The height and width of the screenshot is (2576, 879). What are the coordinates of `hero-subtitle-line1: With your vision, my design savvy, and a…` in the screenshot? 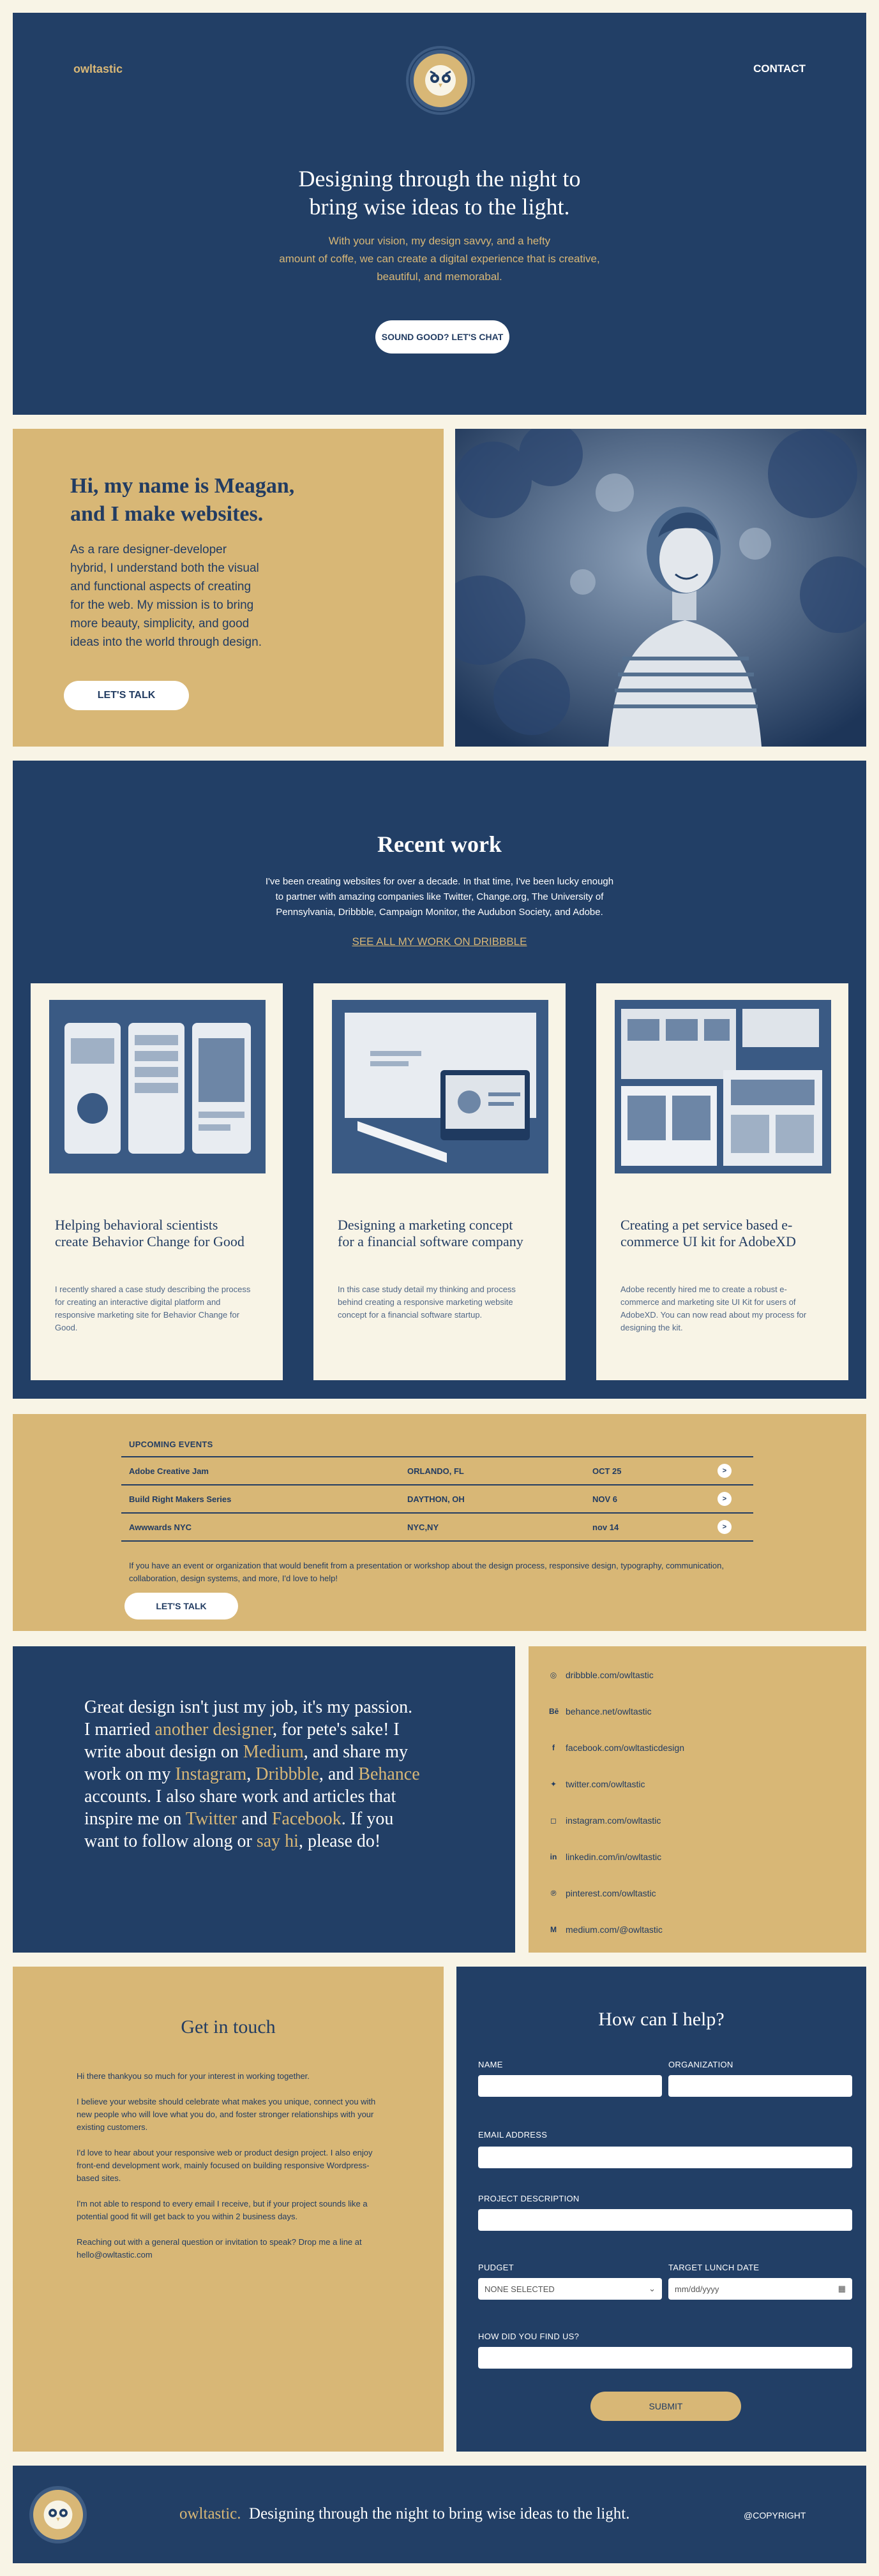 It's located at (439, 241).